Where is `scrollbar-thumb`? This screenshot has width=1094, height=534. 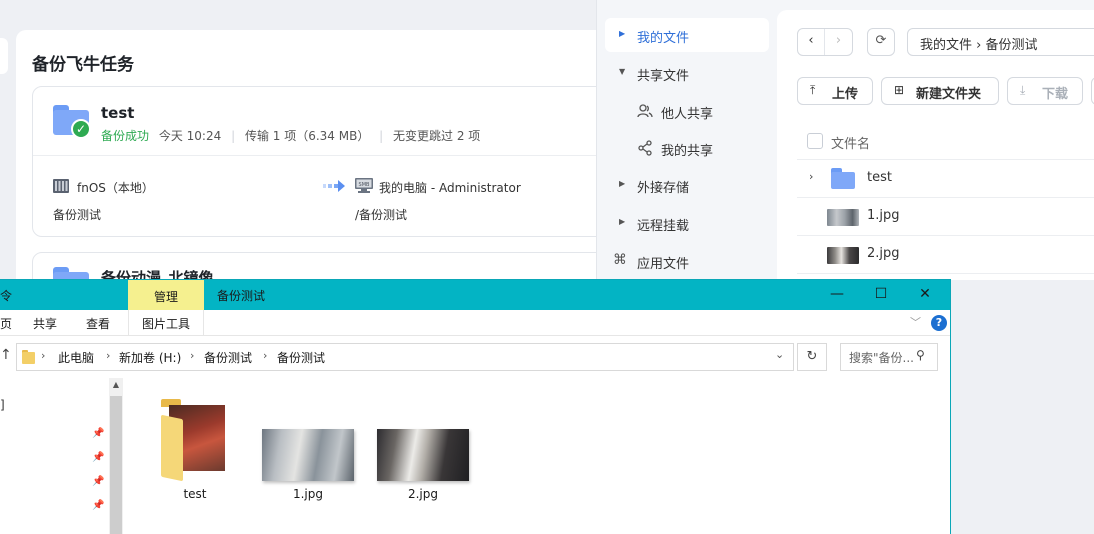
scrollbar-thumb is located at coordinates (116, 465).